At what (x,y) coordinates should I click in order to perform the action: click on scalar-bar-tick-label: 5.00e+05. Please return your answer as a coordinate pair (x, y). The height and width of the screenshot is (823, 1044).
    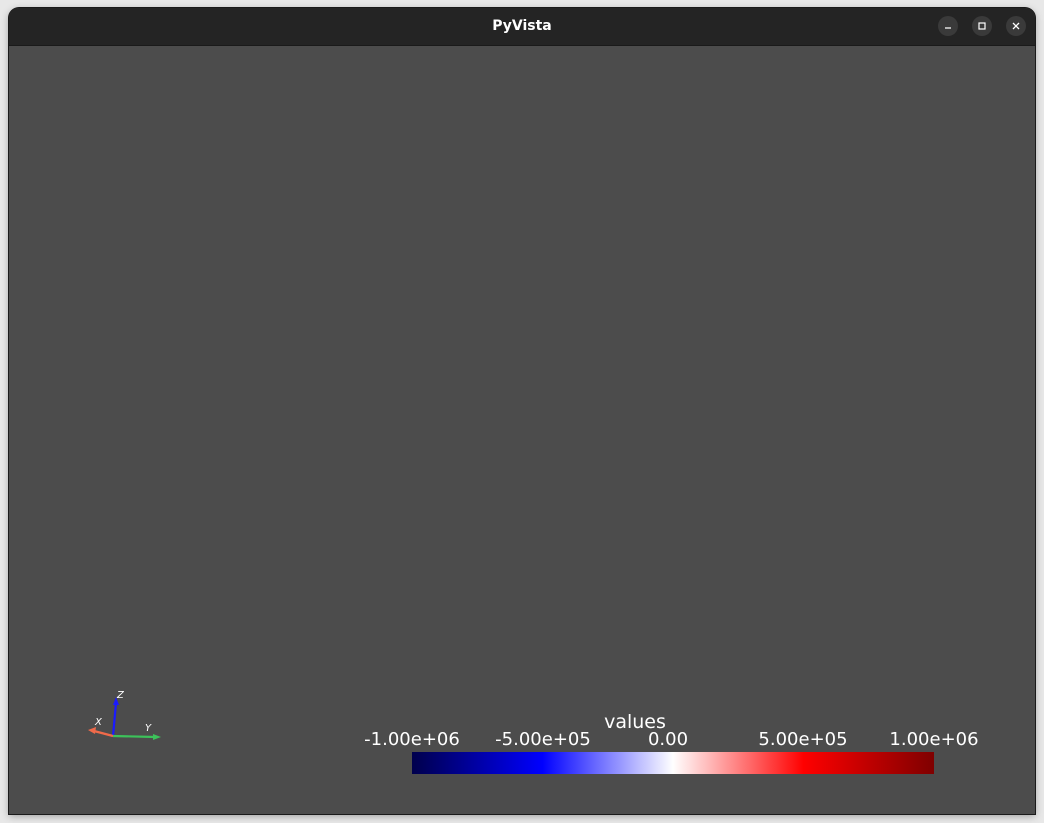
    Looking at the image, I should click on (803, 739).